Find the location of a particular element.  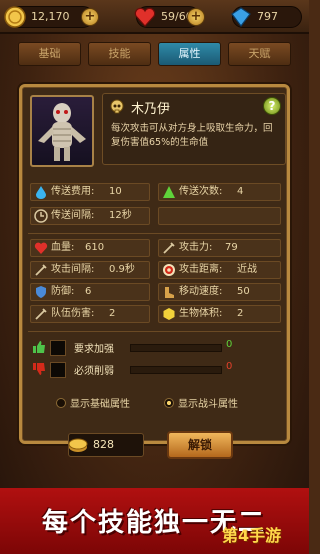

stat-label: 生物体积: is located at coordinates (201, 313).